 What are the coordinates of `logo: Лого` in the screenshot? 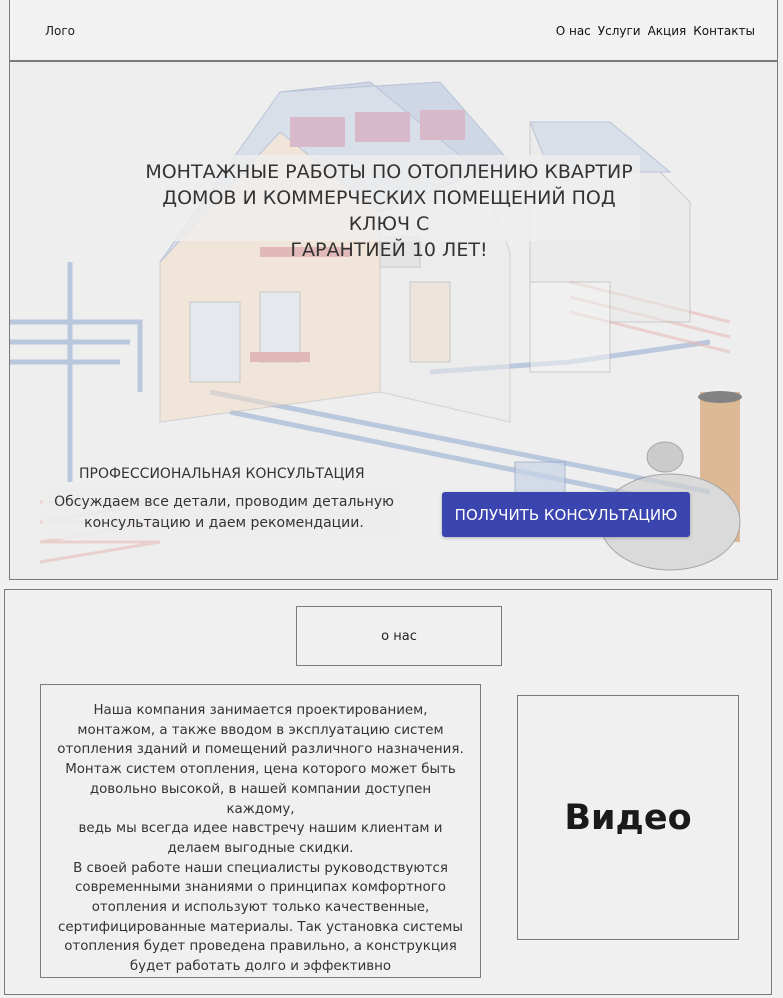 It's located at (60, 31).